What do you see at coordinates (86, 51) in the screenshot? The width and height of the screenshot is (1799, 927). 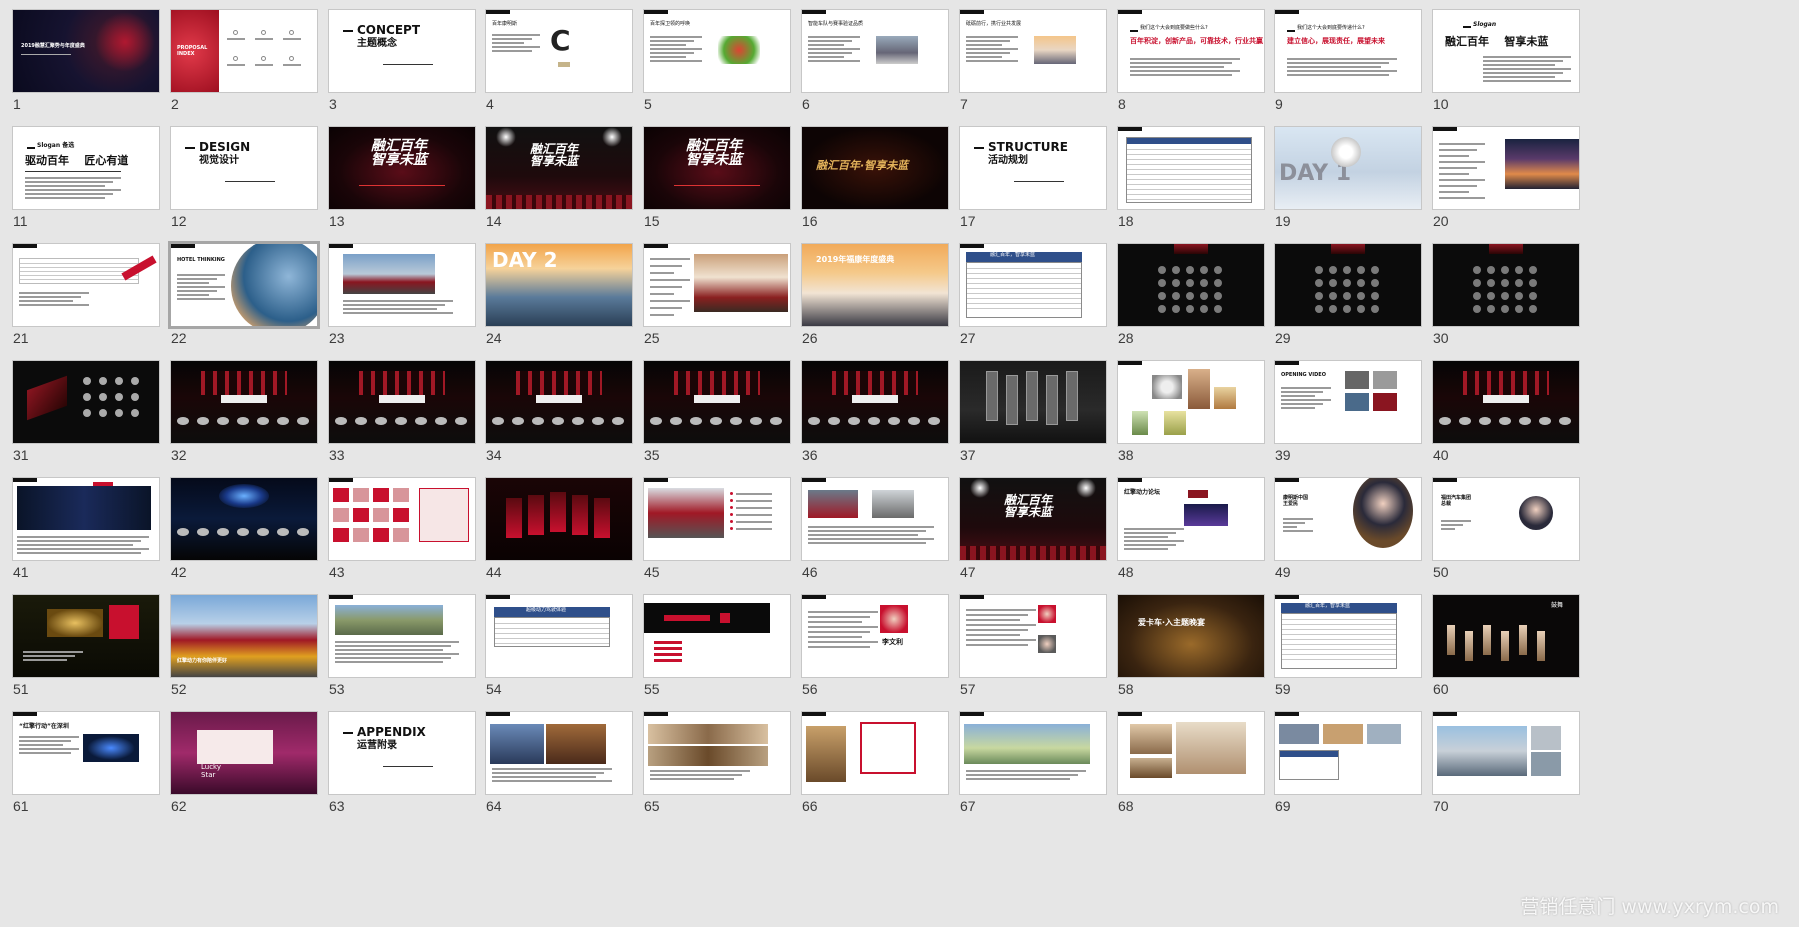 I see `slide-thumbnail-1: 2019融慧汇聚势与年度盛典` at bounding box center [86, 51].